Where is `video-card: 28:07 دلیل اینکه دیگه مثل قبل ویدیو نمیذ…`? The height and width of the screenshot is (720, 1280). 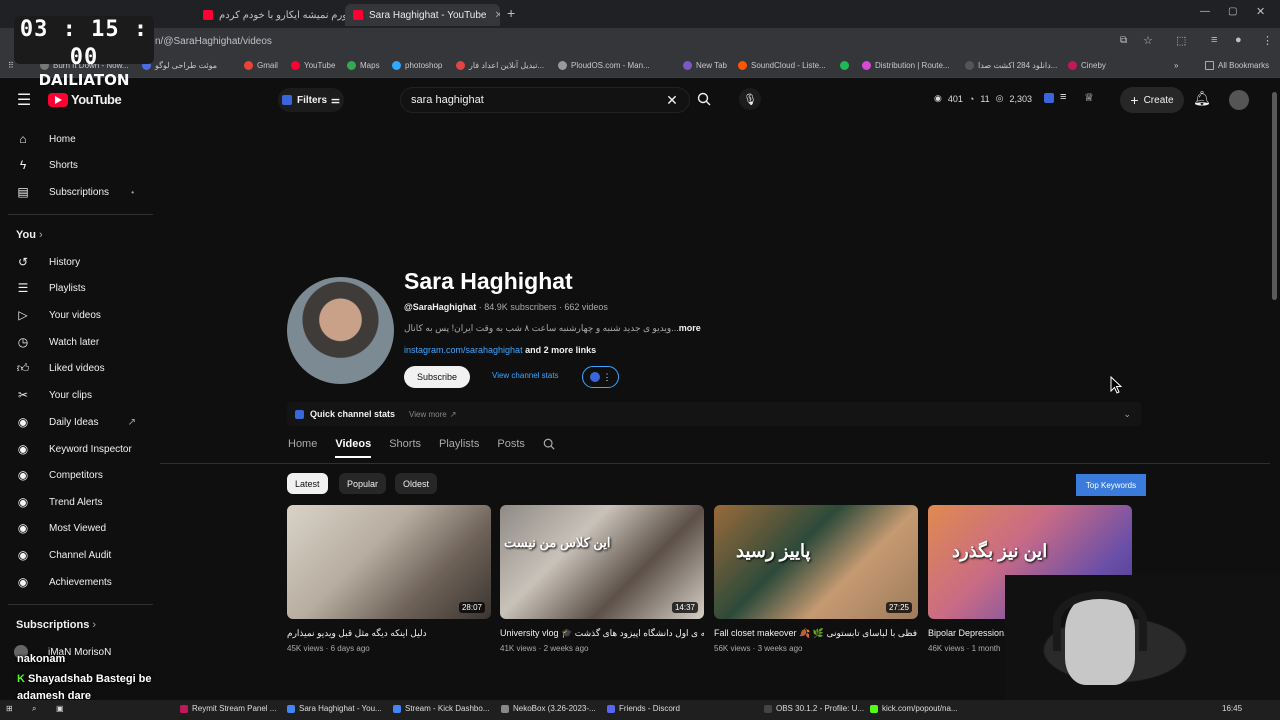
video-card: 28:07 دلیل اینکه دیگه مثل قبل ویدیو نمیذ… is located at coordinates (389, 579).